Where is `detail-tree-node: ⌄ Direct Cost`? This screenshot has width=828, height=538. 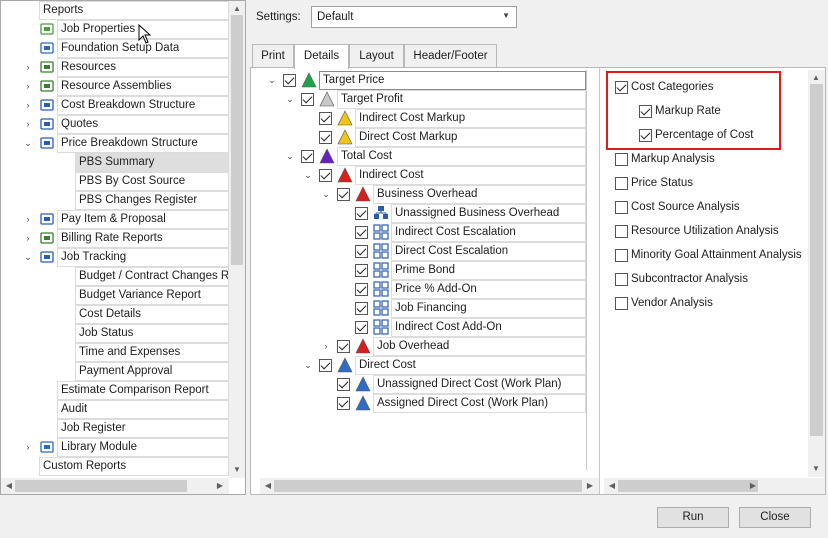
detail-tree-node: ⌄ Direct Cost is located at coordinates (423, 365).